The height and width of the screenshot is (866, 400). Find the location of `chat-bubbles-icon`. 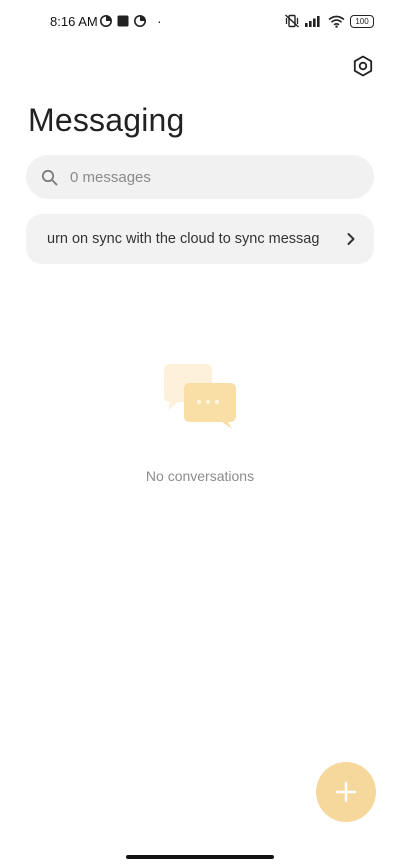

chat-bubbles-icon is located at coordinates (200, 396).